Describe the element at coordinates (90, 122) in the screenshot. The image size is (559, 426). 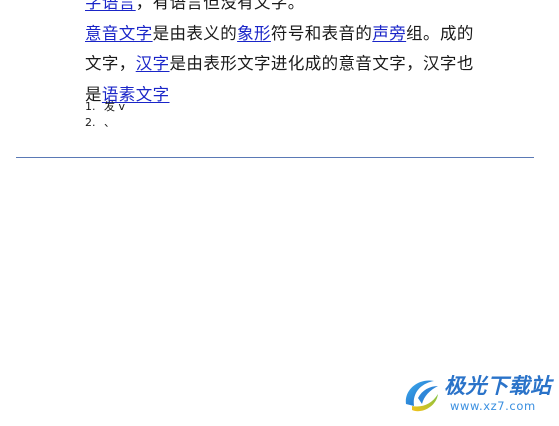
I see `list-number: 2.` at that location.